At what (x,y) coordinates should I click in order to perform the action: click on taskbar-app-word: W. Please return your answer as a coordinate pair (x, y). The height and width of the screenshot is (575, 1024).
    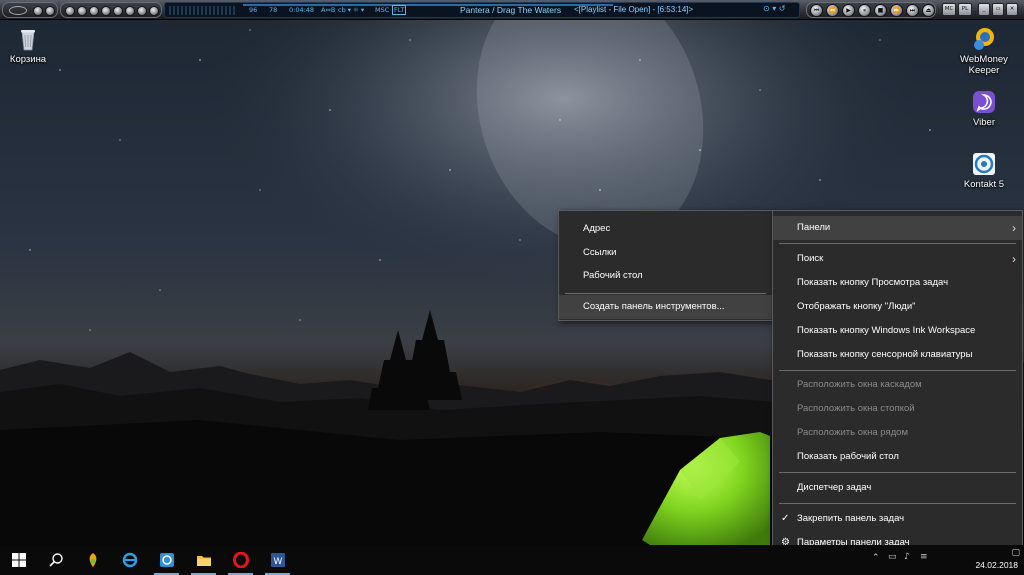
    Looking at the image, I should click on (277, 560).